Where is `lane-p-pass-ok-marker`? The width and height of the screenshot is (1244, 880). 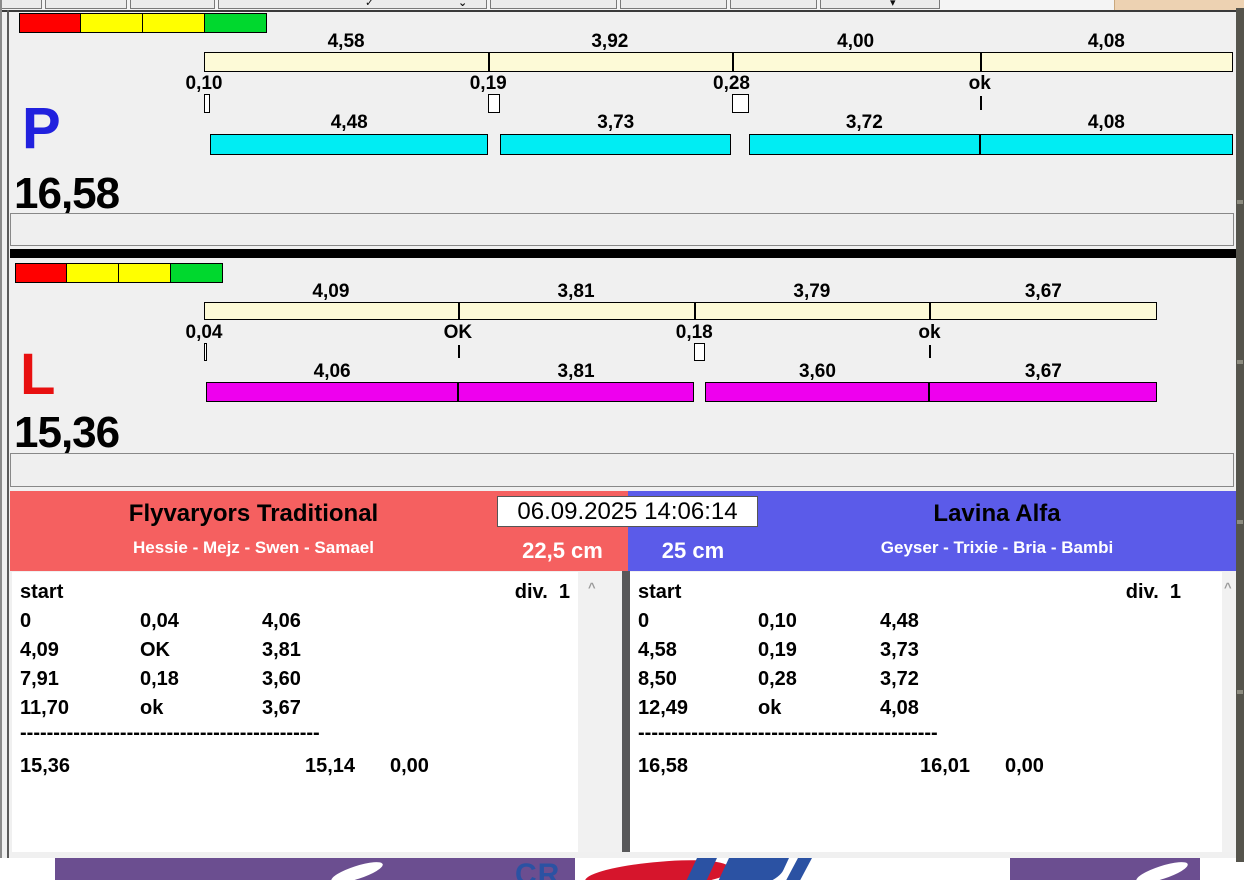
lane-p-pass-ok-marker is located at coordinates (980, 103).